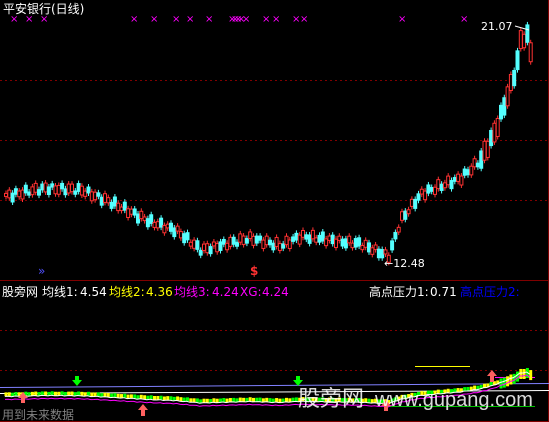 Image resolution: width=549 pixels, height=422 pixels. I want to click on indicator-name: 股旁网, so click(20, 292).